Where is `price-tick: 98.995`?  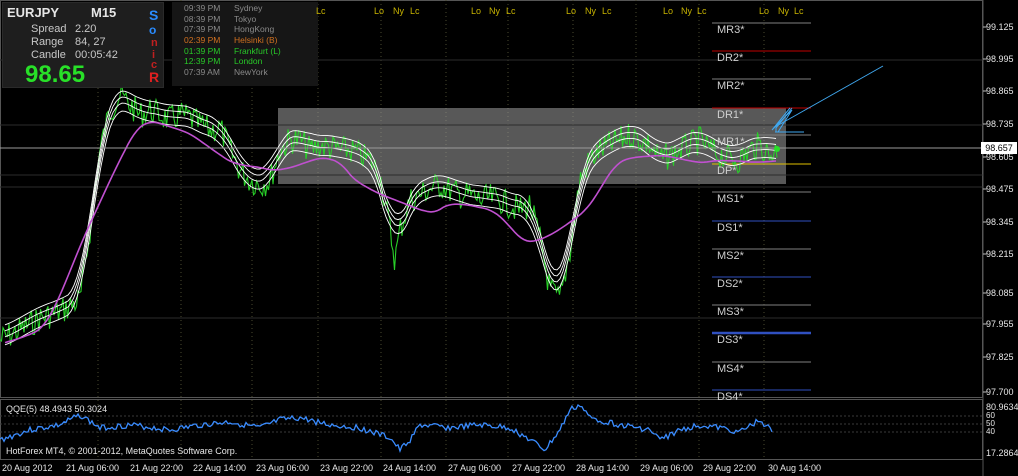 price-tick: 98.995 is located at coordinates (1000, 59).